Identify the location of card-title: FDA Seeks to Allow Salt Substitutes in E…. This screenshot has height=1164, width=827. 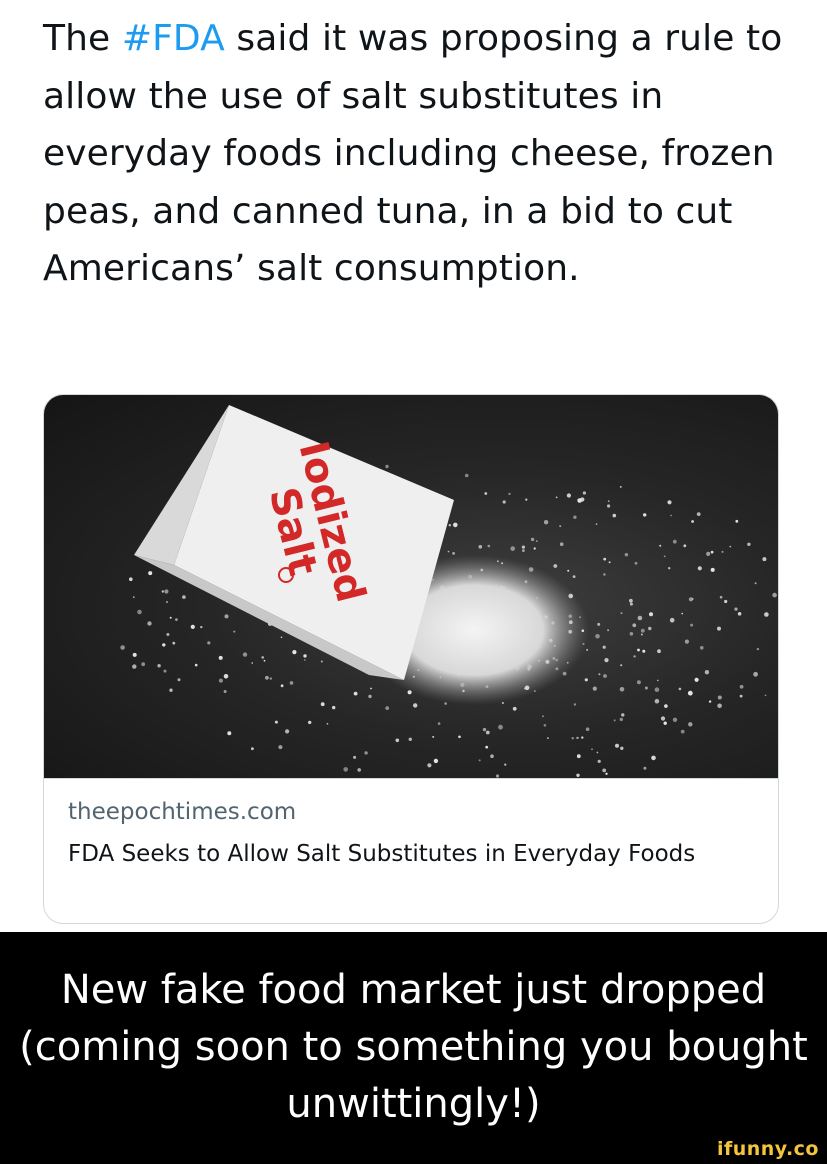
(413, 854).